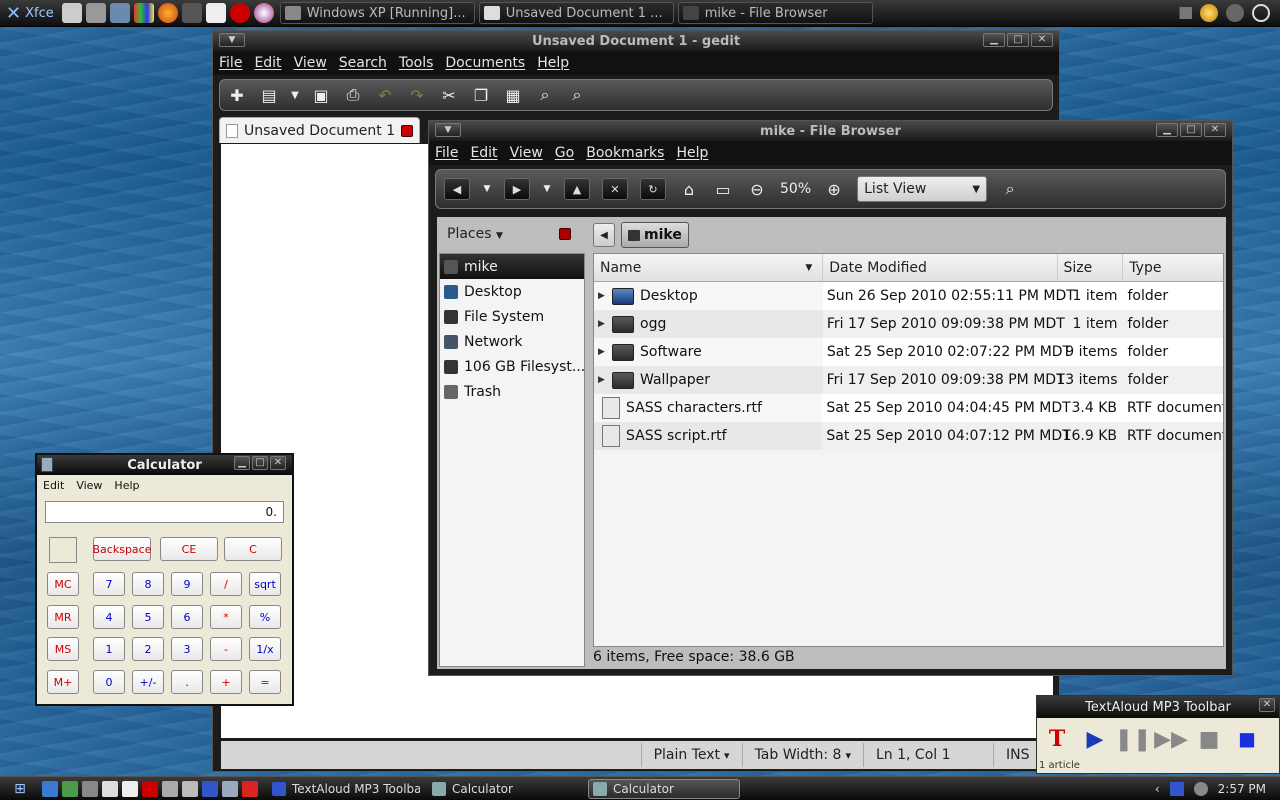  I want to click on media-quicklaunch-icon, so click(90, 788).